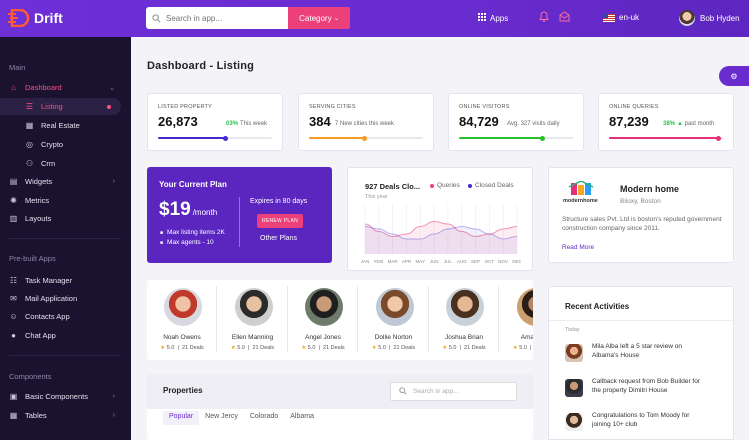  Describe the element at coordinates (239, 222) in the screenshot. I see `plan-divider` at that location.